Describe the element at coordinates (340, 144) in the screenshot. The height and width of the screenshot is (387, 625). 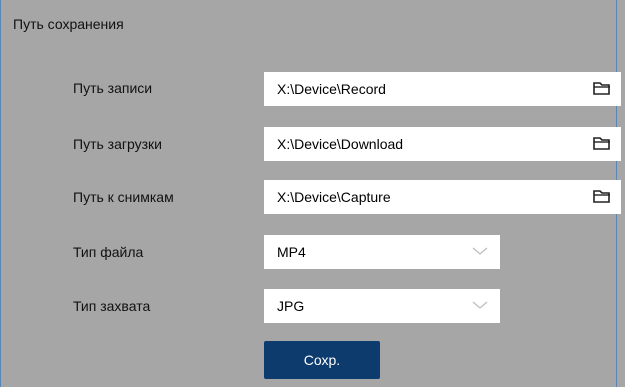
I see `download-path-value: X:\Device\Download` at that location.